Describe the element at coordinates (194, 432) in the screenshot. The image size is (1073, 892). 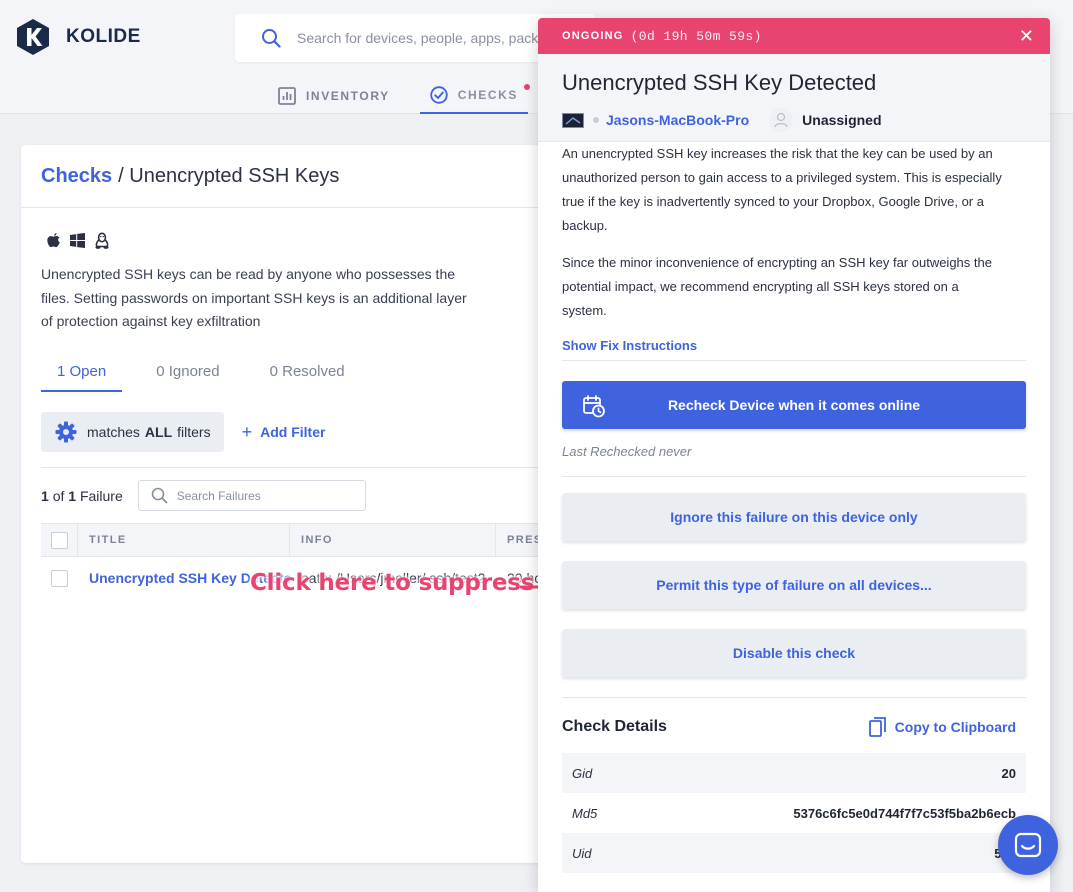
I see `filter-suffix: filters` at that location.